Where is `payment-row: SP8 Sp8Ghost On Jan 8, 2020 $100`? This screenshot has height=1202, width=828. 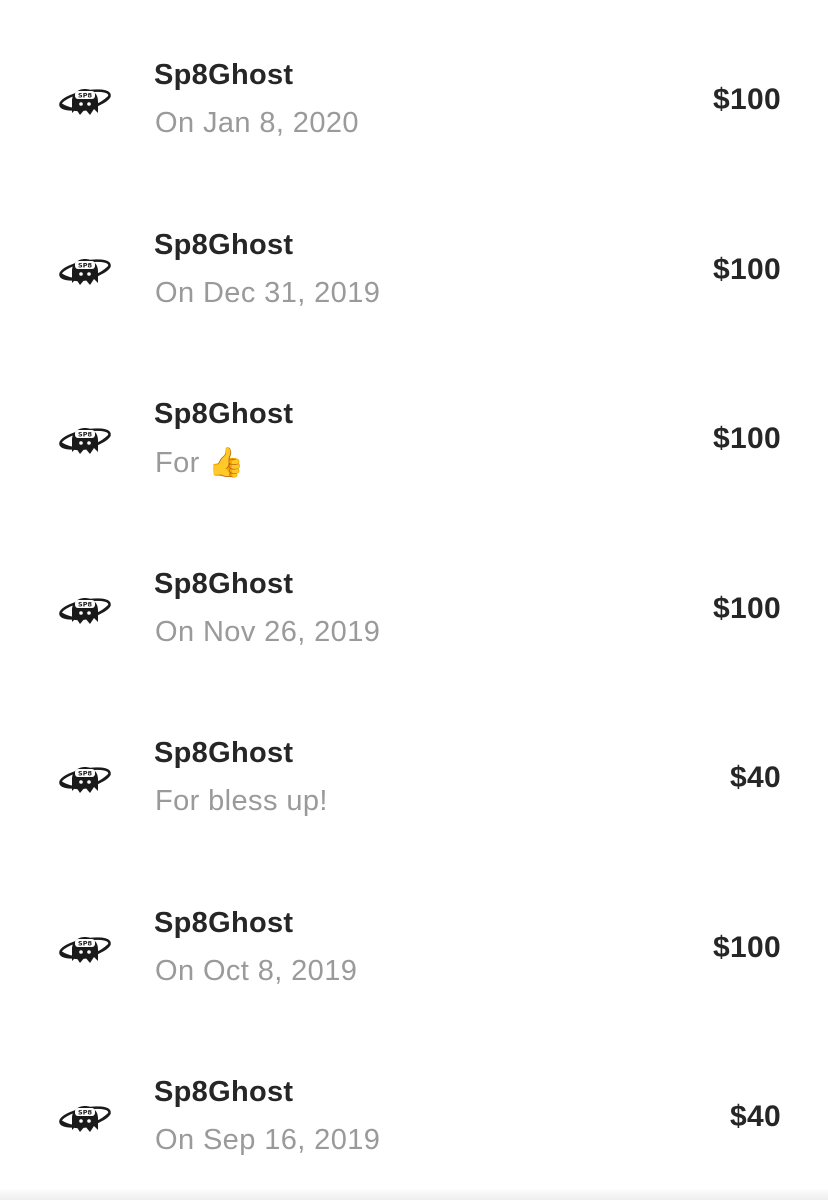
payment-row: SP8 Sp8Ghost On Jan 8, 2020 $100 is located at coordinates (414, 100).